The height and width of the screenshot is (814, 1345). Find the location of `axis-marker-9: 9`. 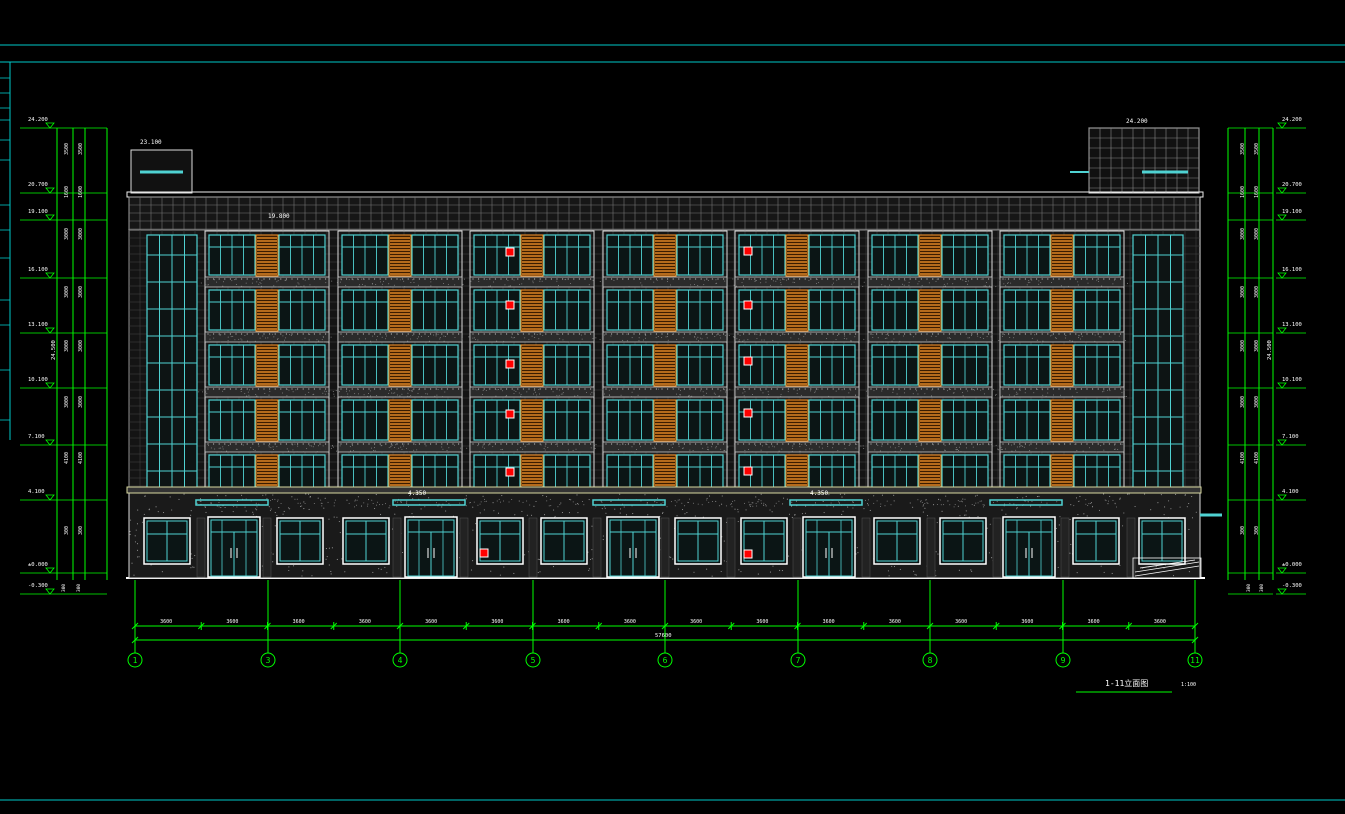

axis-marker-9: 9 is located at coordinates (1063, 624).